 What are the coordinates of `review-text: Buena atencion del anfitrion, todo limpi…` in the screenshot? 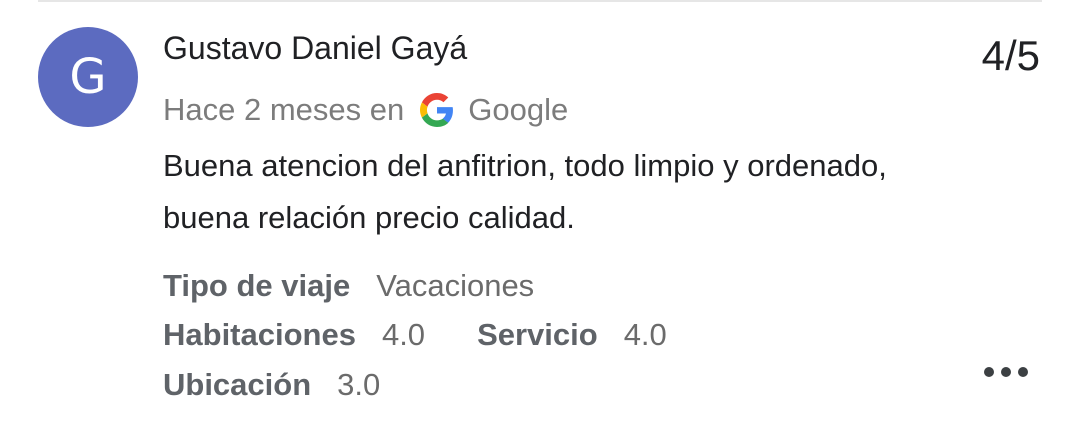 It's located at (525, 191).